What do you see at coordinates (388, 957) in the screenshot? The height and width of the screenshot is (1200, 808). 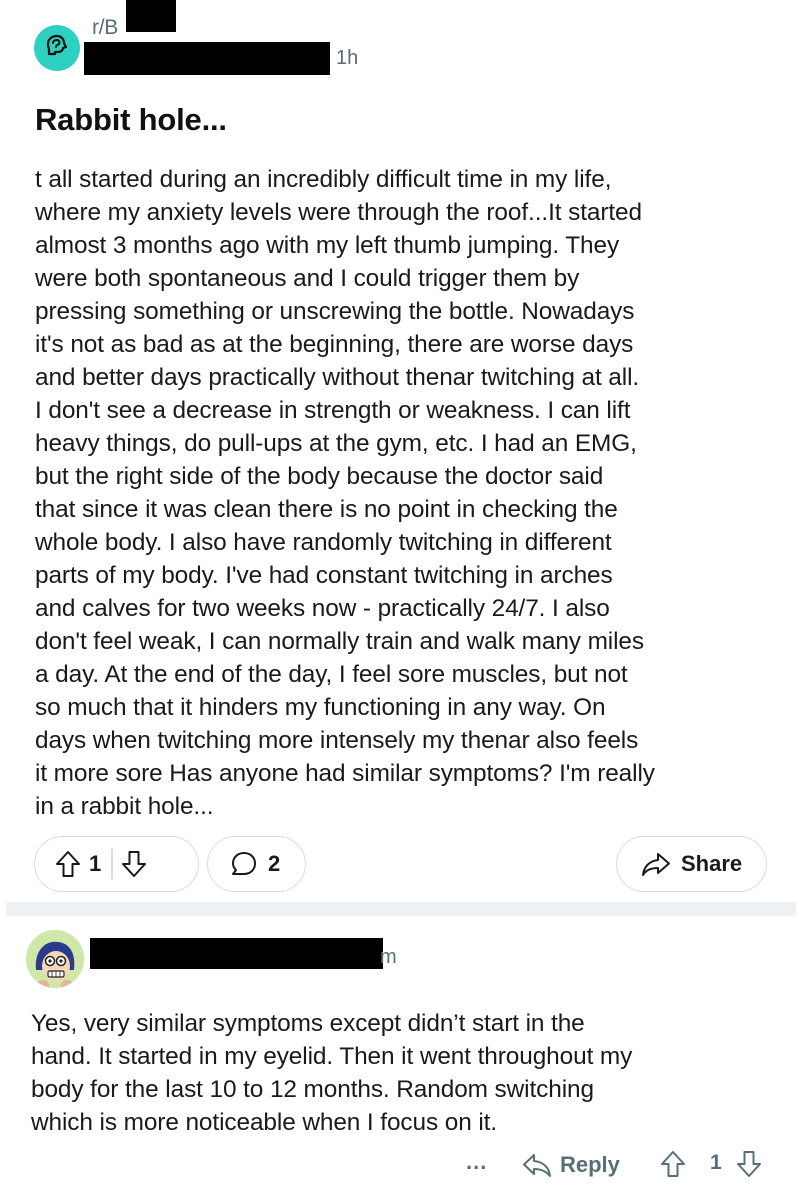 I see `comment-time: m` at bounding box center [388, 957].